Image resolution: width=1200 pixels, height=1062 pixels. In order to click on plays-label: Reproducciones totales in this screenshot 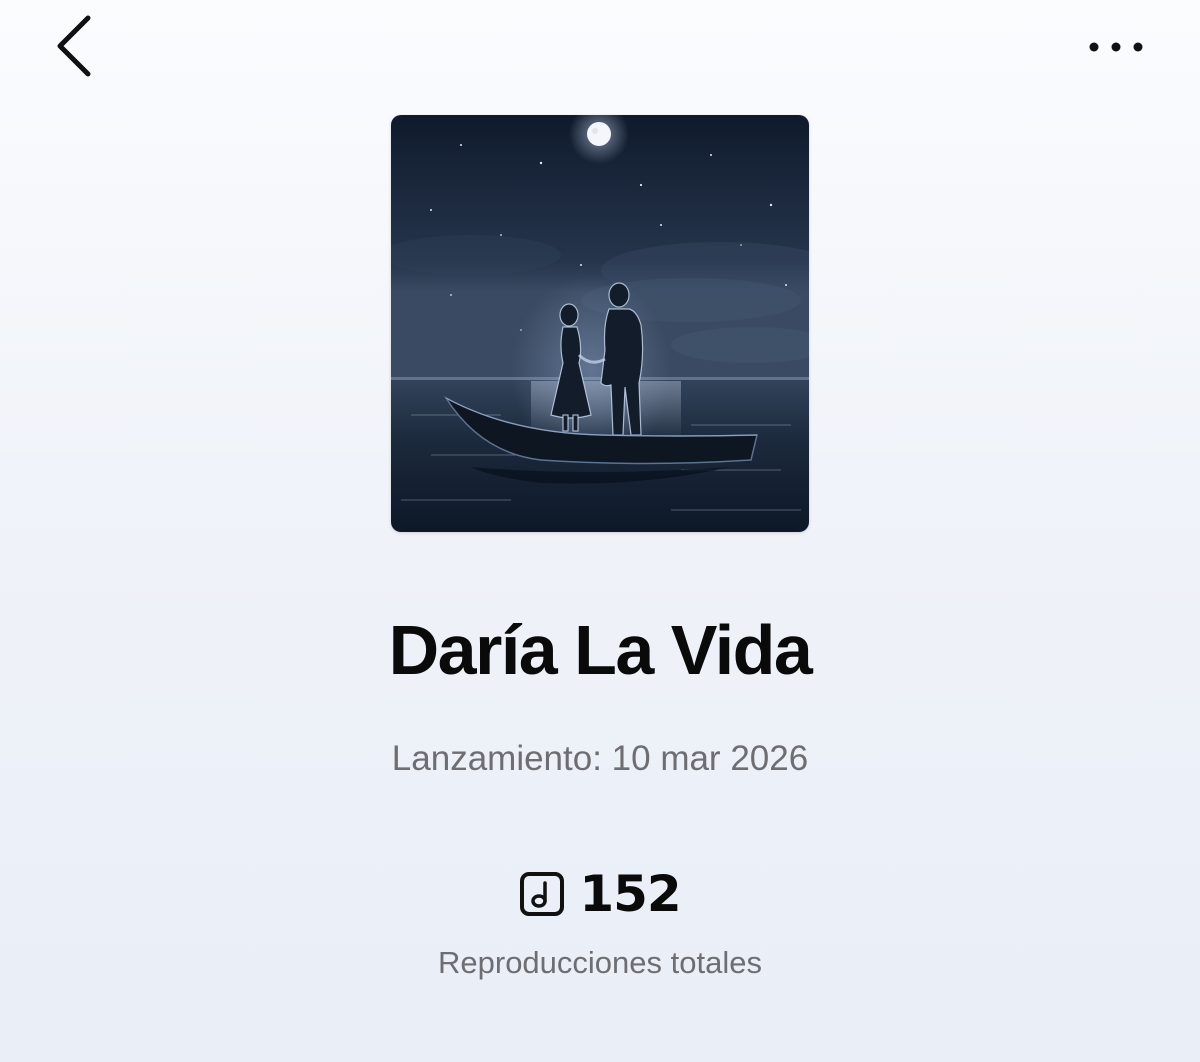, I will do `click(600, 962)`.